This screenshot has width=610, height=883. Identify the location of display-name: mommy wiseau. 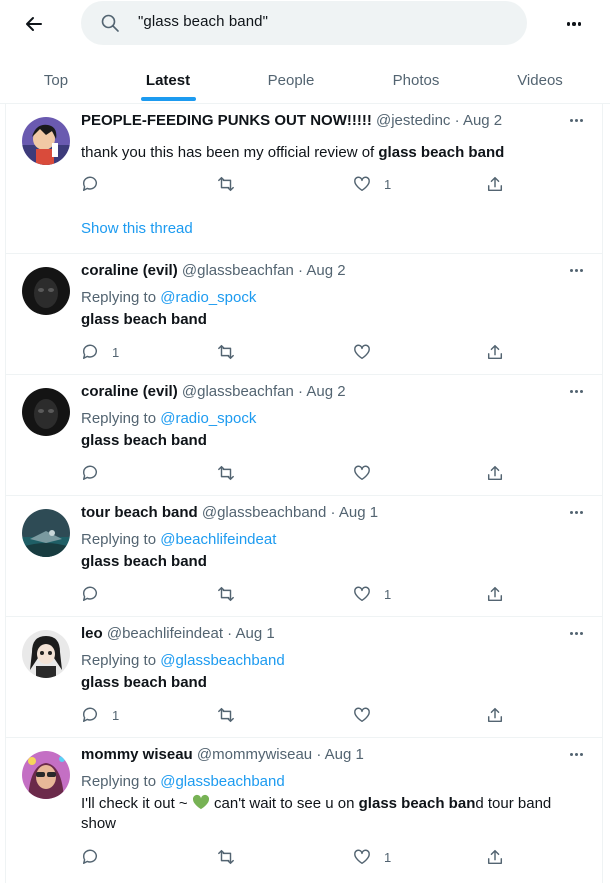
(137, 754).